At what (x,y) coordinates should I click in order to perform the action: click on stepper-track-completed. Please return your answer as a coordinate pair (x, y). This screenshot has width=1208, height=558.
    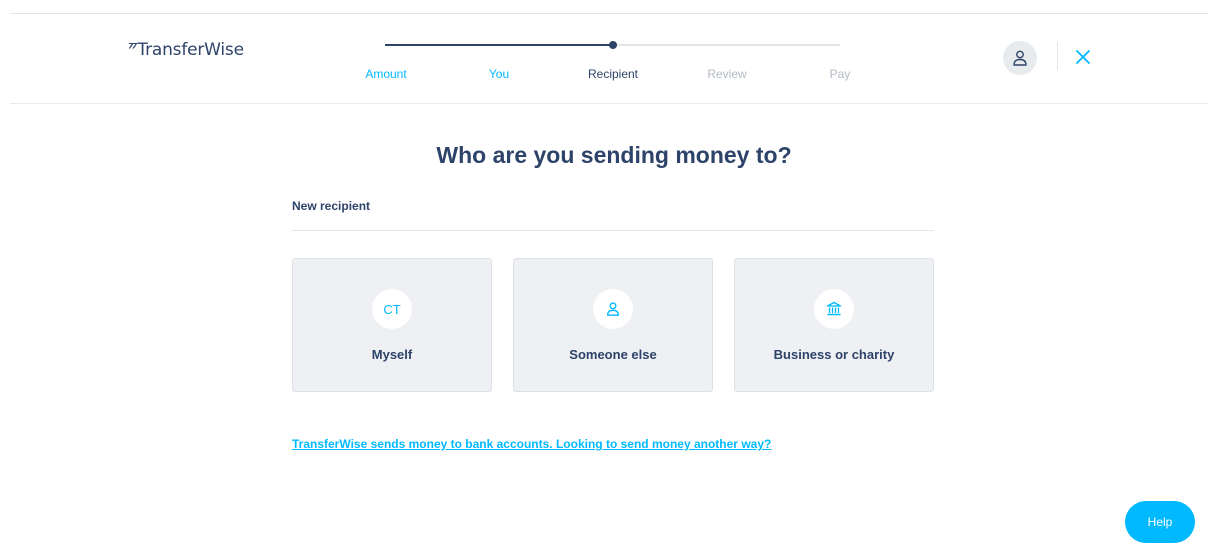
    Looking at the image, I should click on (499, 45).